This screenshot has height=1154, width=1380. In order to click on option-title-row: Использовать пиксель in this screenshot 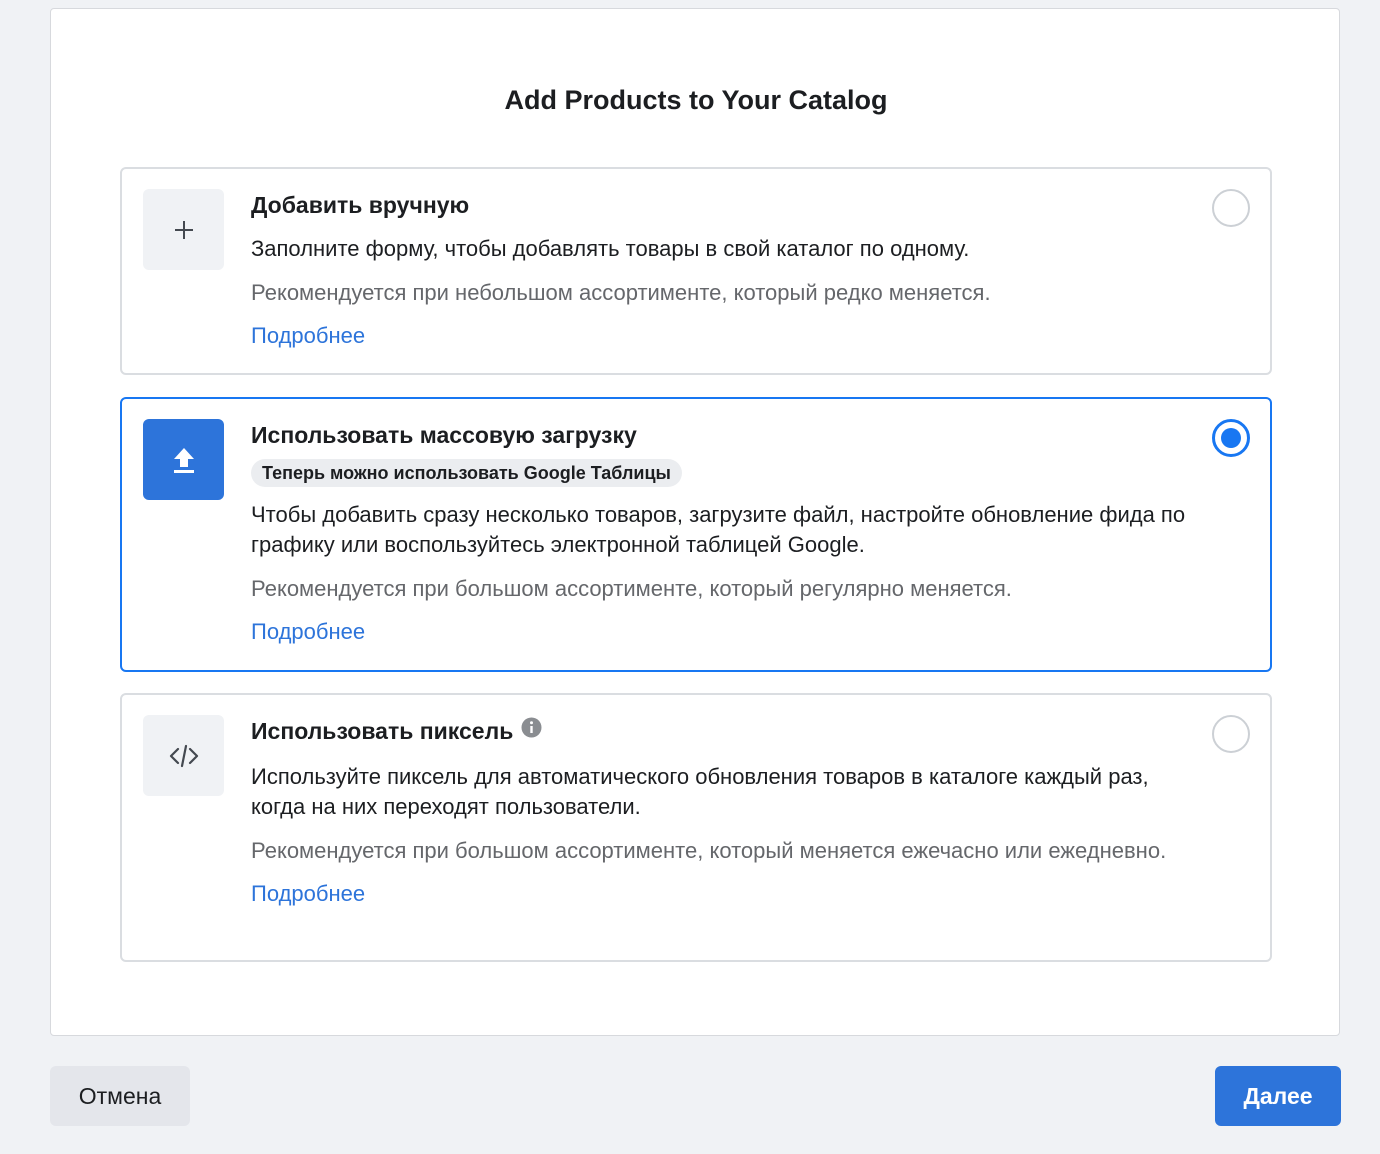, I will do `click(725, 731)`.